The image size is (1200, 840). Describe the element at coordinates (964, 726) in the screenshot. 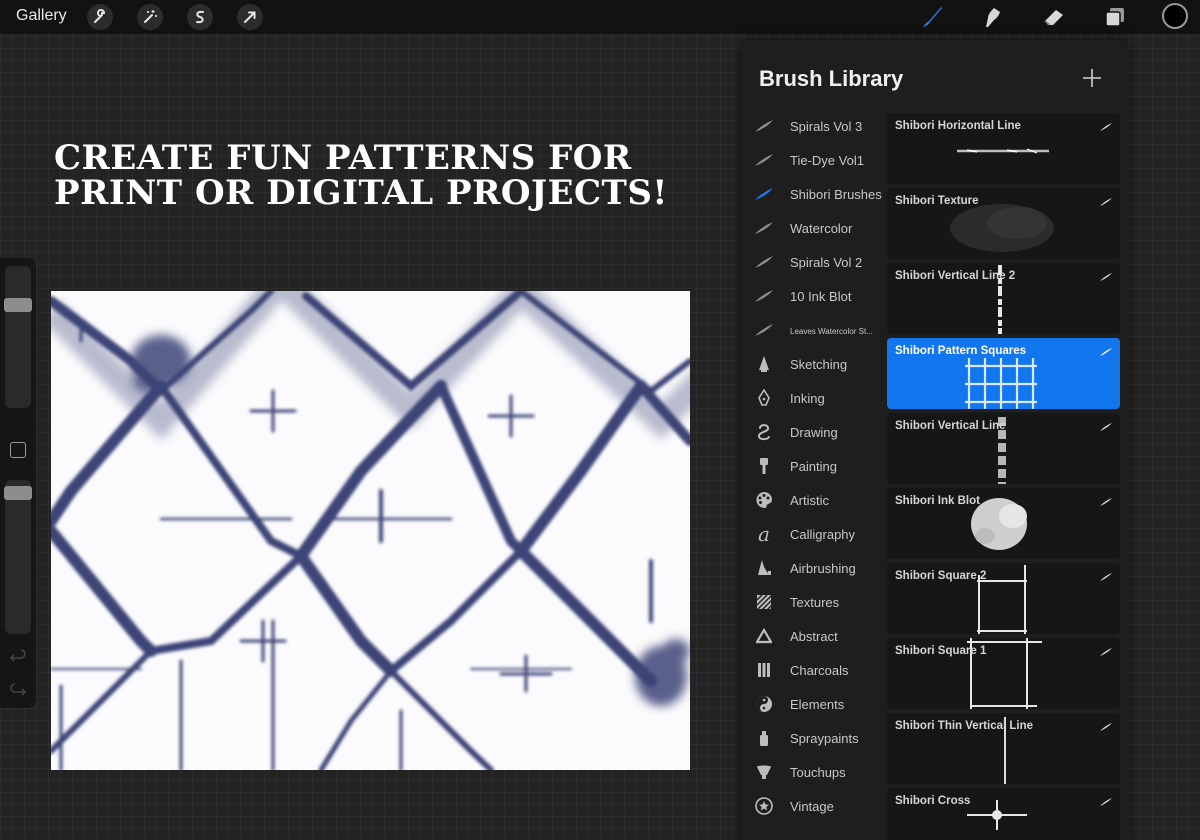

I see `brush-name: Shibori Thin Vertical Line` at that location.